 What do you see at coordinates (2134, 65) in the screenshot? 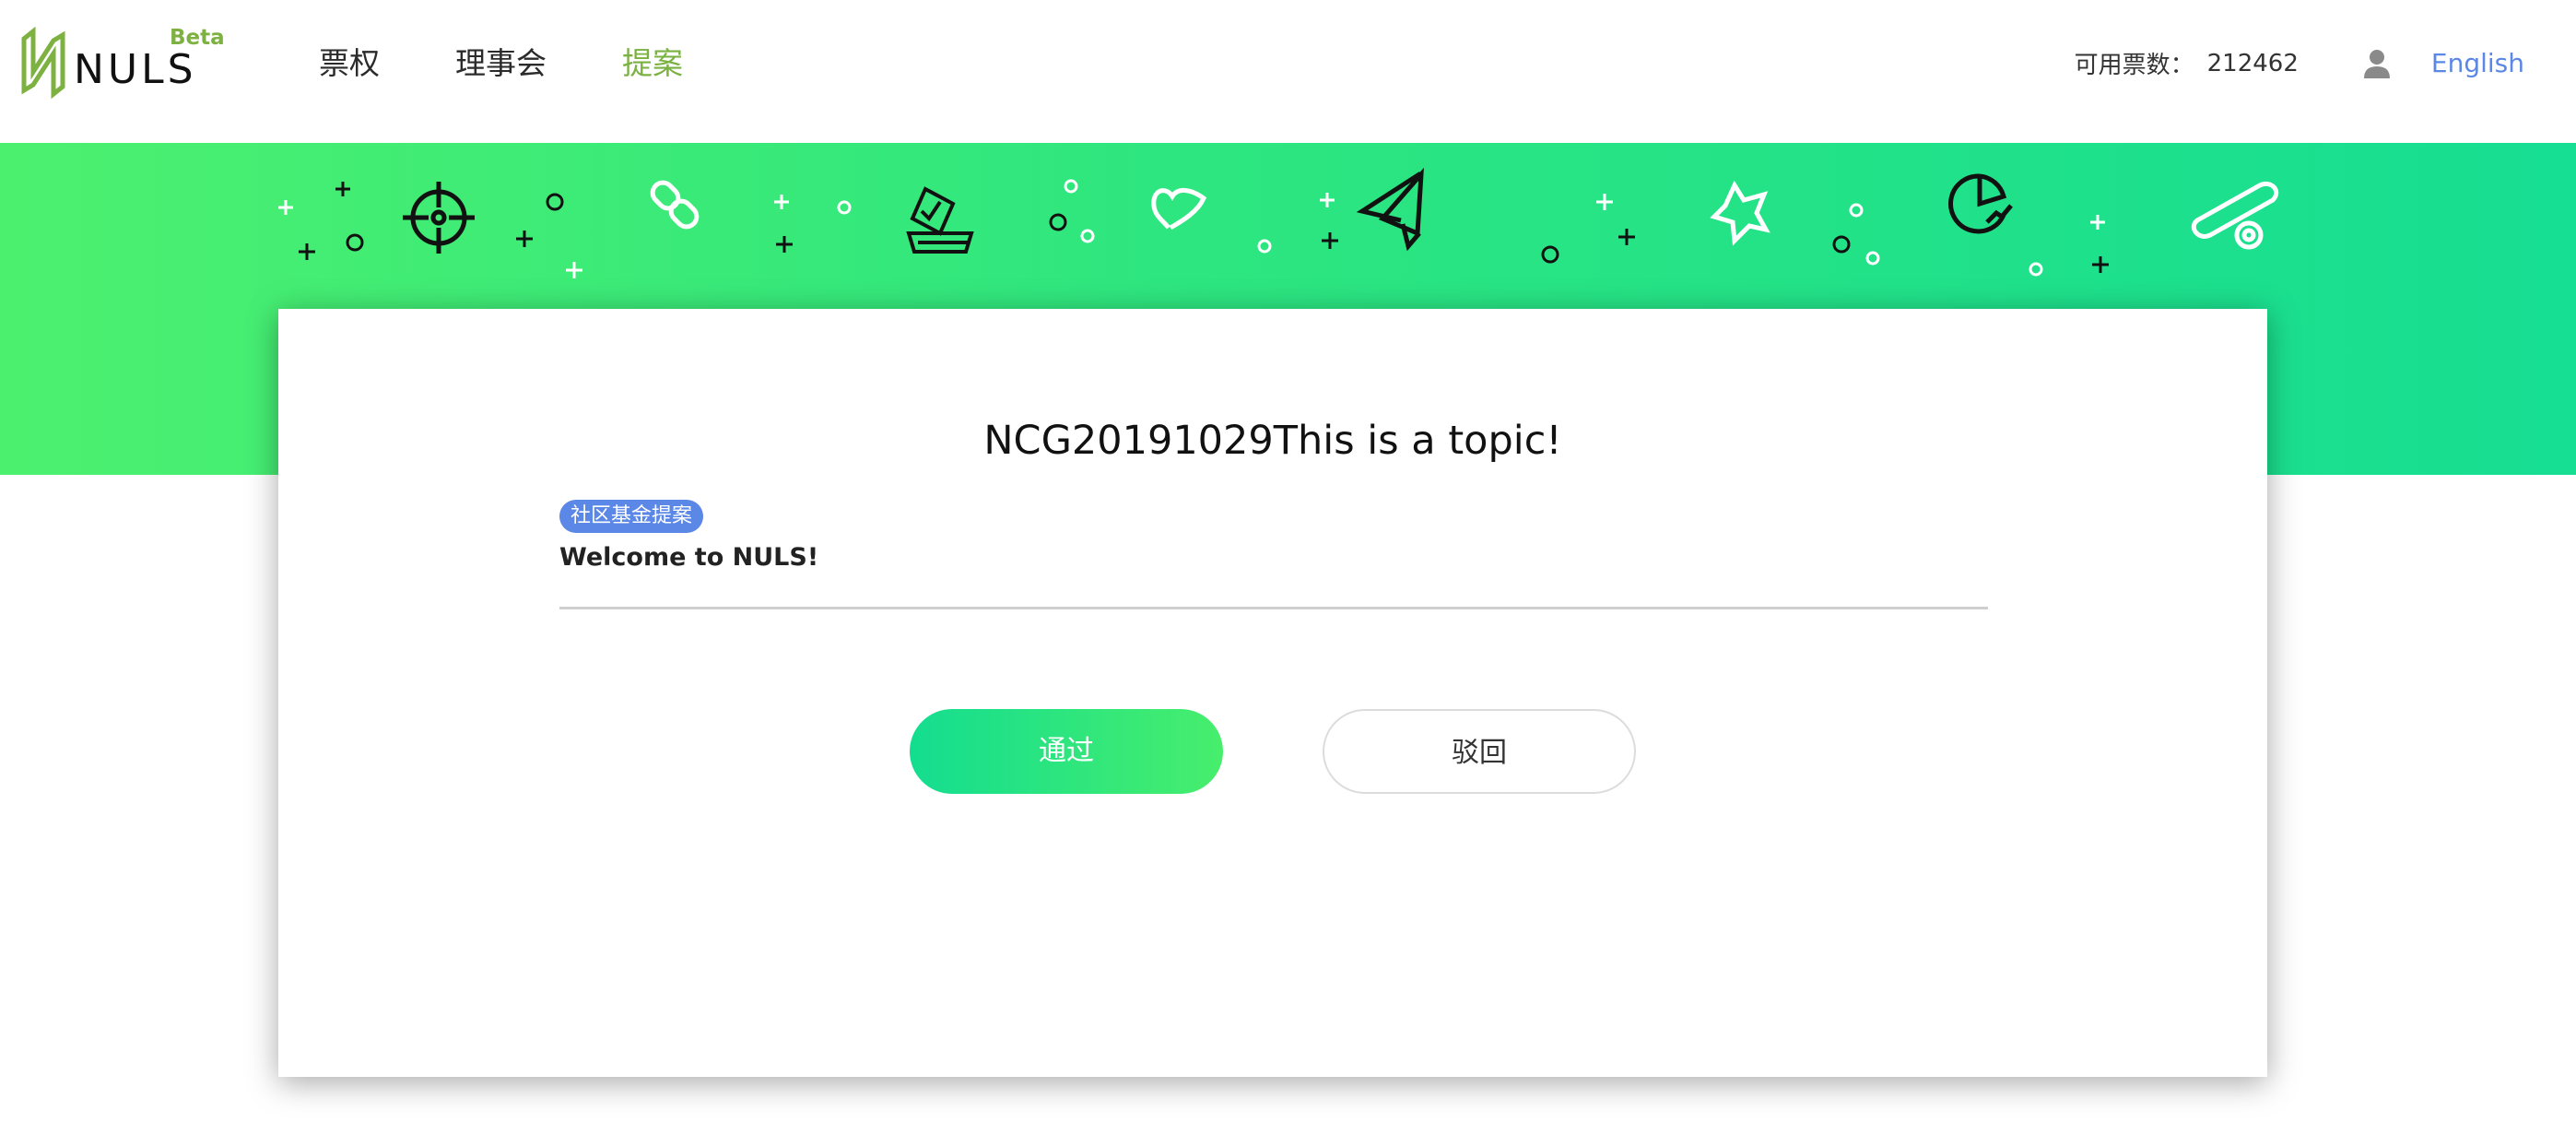
I see `available-votes-label: 可用票数：` at bounding box center [2134, 65].